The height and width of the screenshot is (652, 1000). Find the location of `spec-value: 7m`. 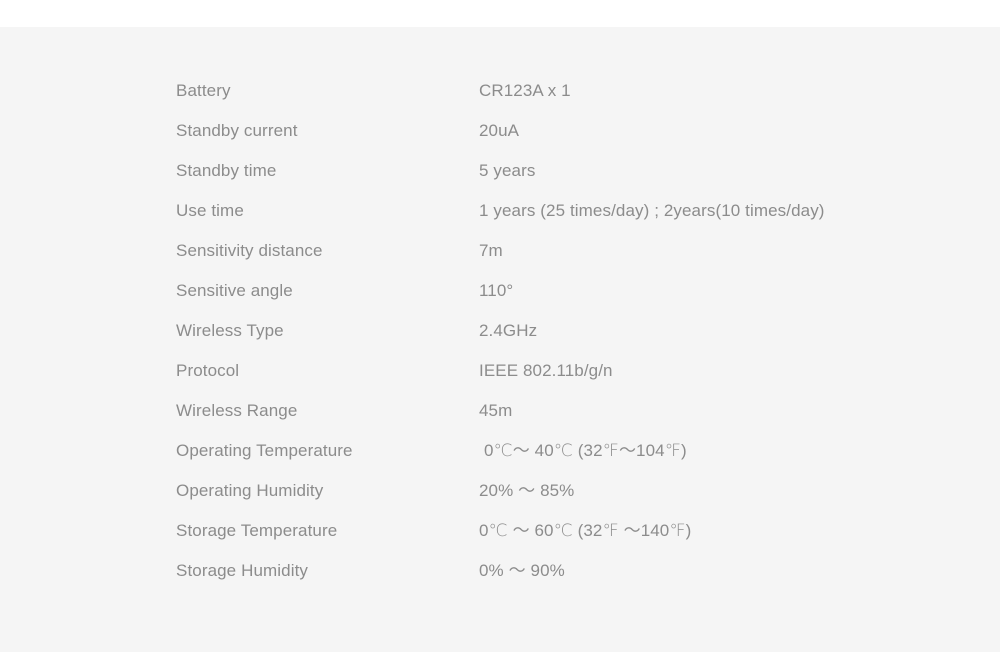

spec-value: 7m is located at coordinates (491, 250).